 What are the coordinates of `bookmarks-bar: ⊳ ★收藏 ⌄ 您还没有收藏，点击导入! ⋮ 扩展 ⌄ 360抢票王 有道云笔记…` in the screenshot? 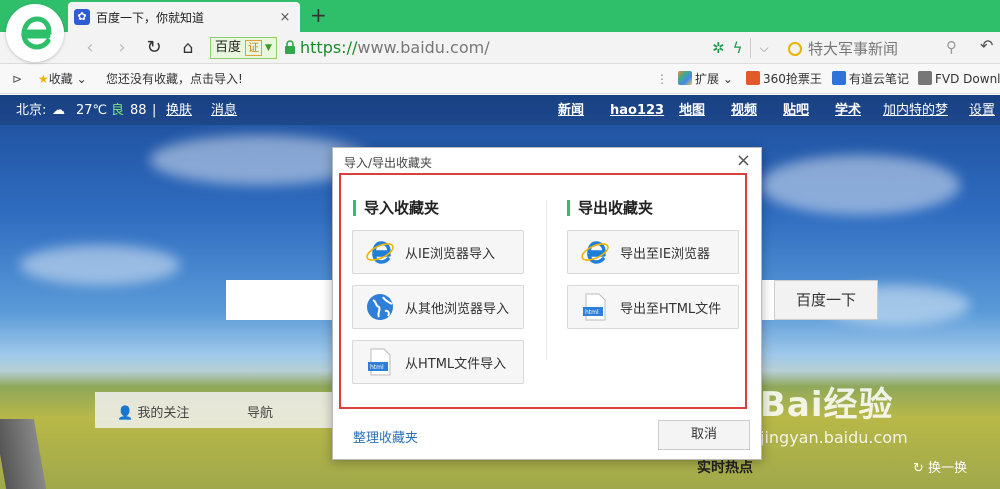 It's located at (500, 79).